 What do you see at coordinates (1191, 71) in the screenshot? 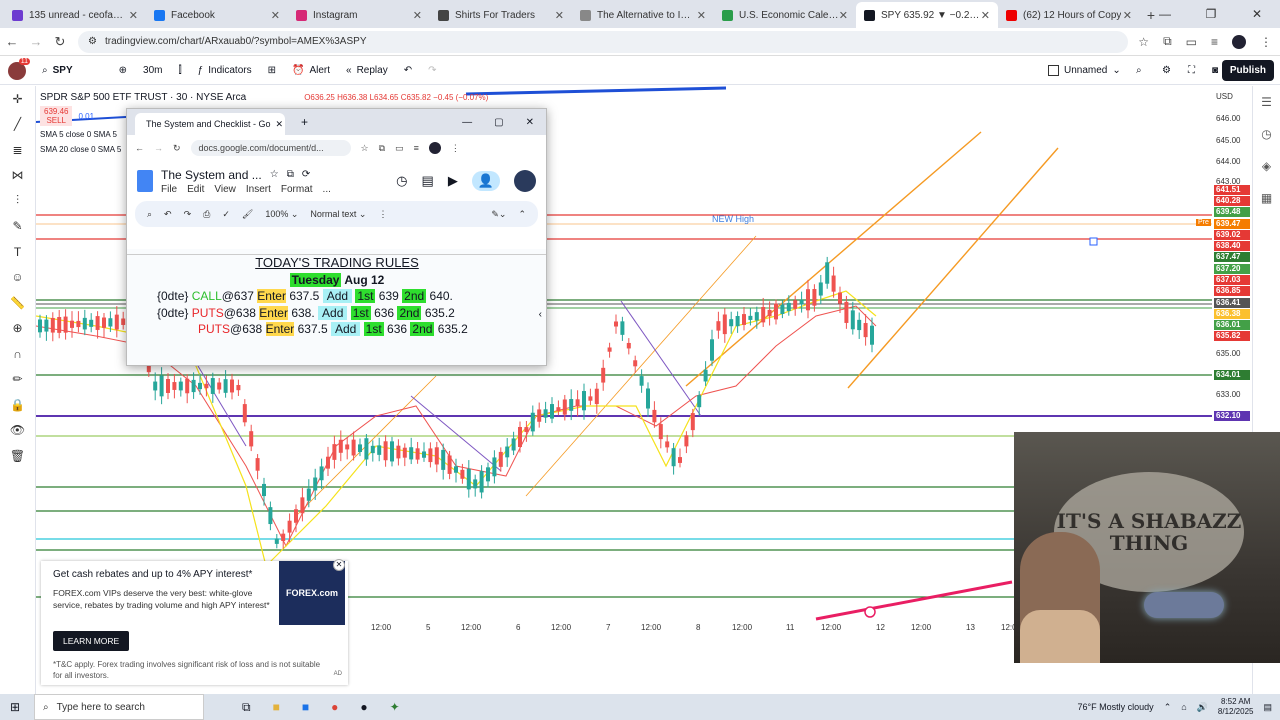
I see `fullscreen-icon: ⛶` at bounding box center [1191, 71].